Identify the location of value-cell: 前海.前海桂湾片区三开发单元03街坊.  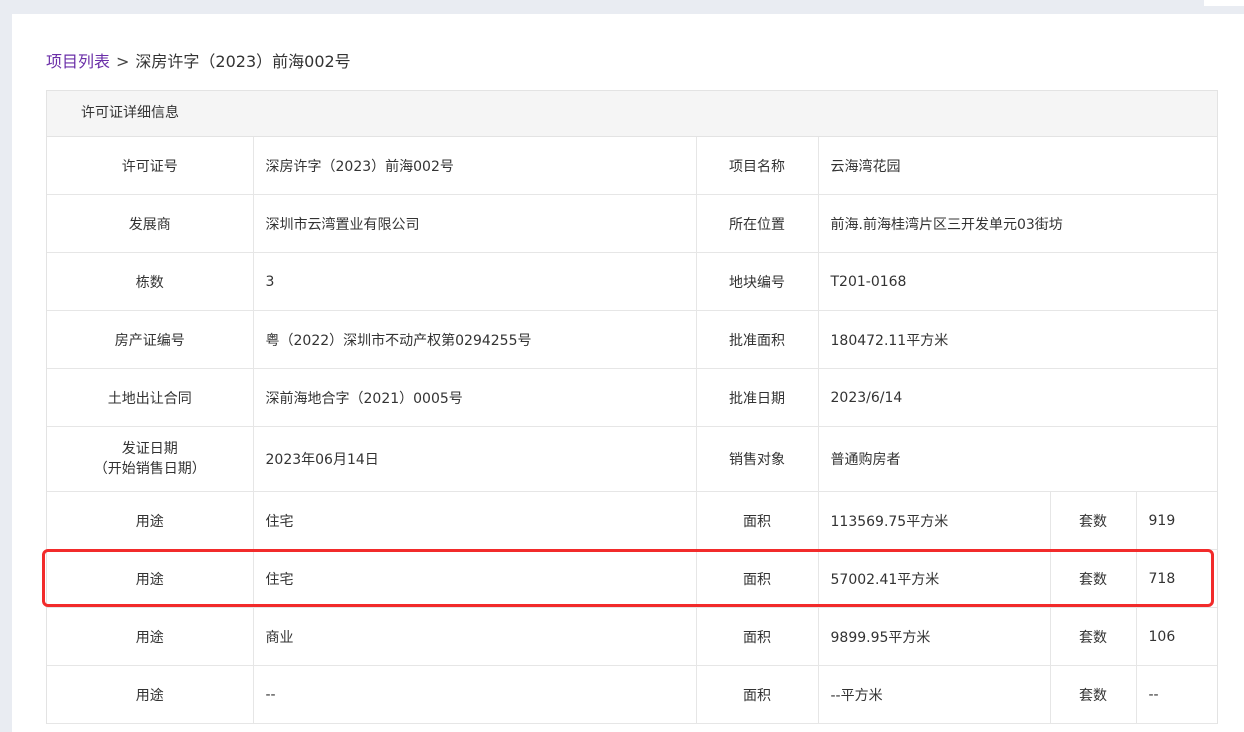
(1017, 223).